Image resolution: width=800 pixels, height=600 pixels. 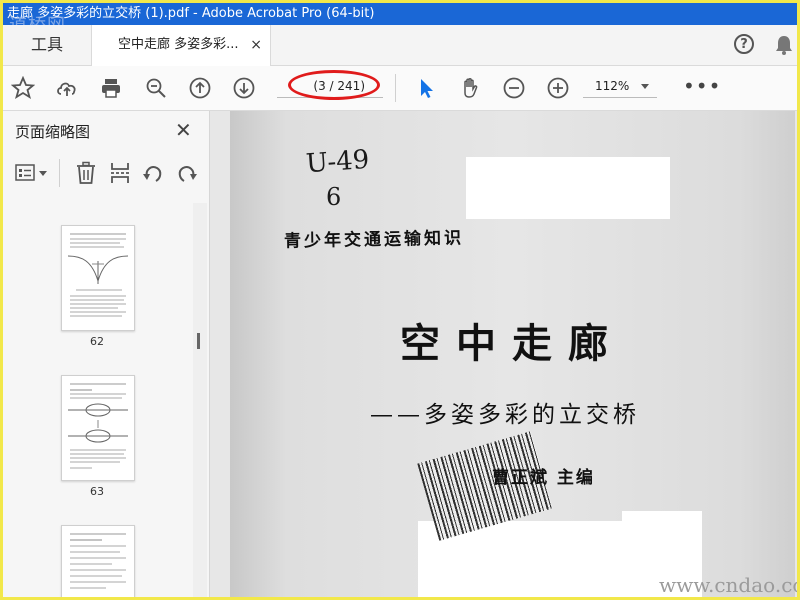 What do you see at coordinates (187, 173) in the screenshot?
I see `rotate-right-icon` at bounding box center [187, 173].